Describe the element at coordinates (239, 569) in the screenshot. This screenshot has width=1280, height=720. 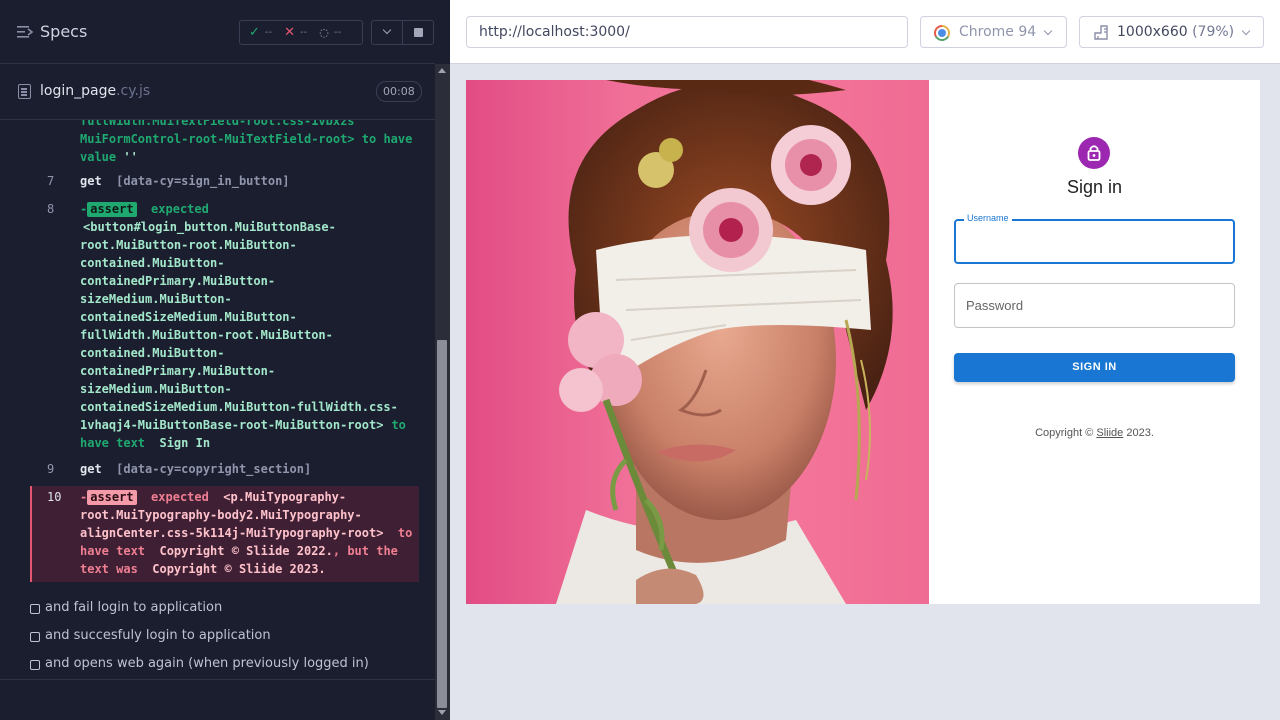
I see `assert-actual-value: Copyright © Sliide 2023.` at that location.